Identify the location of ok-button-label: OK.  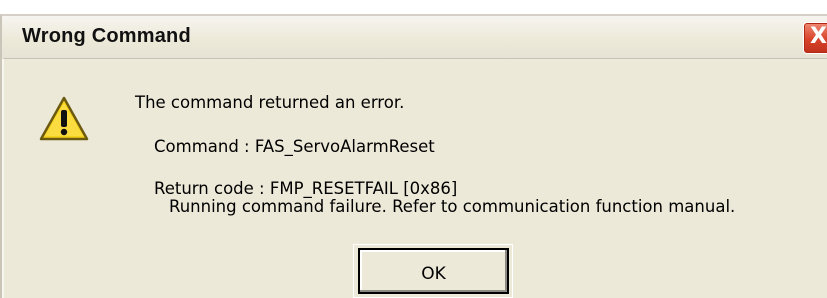
(433, 274).